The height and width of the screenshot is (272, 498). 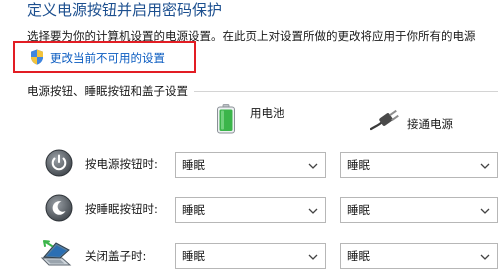 I want to click on sleep-button-battery-value: 睡眠, so click(x=193, y=210).